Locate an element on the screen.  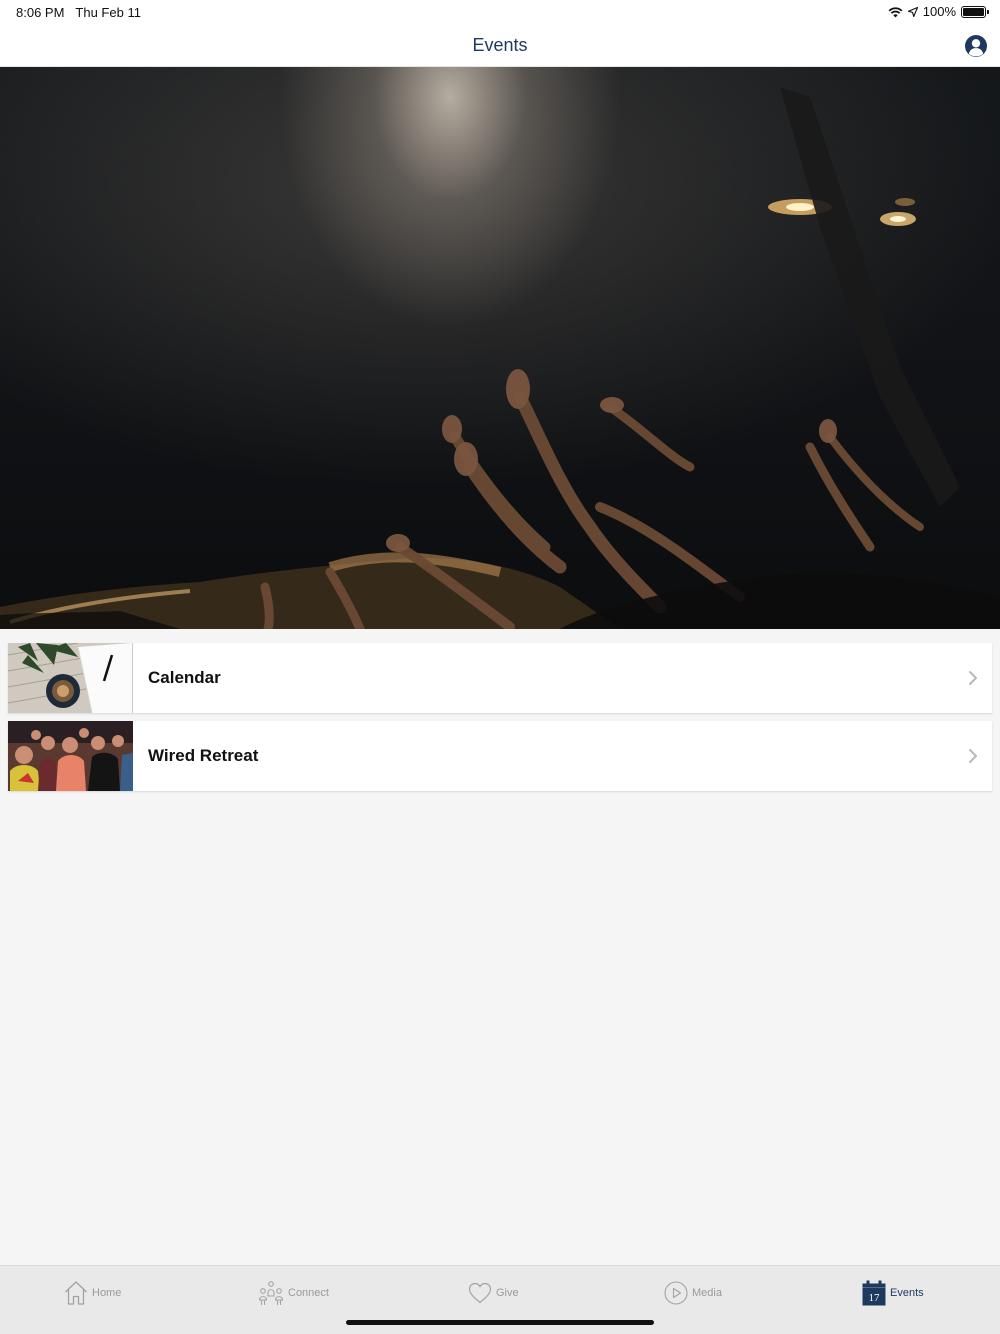
user-circle-icon is located at coordinates (976, 46).